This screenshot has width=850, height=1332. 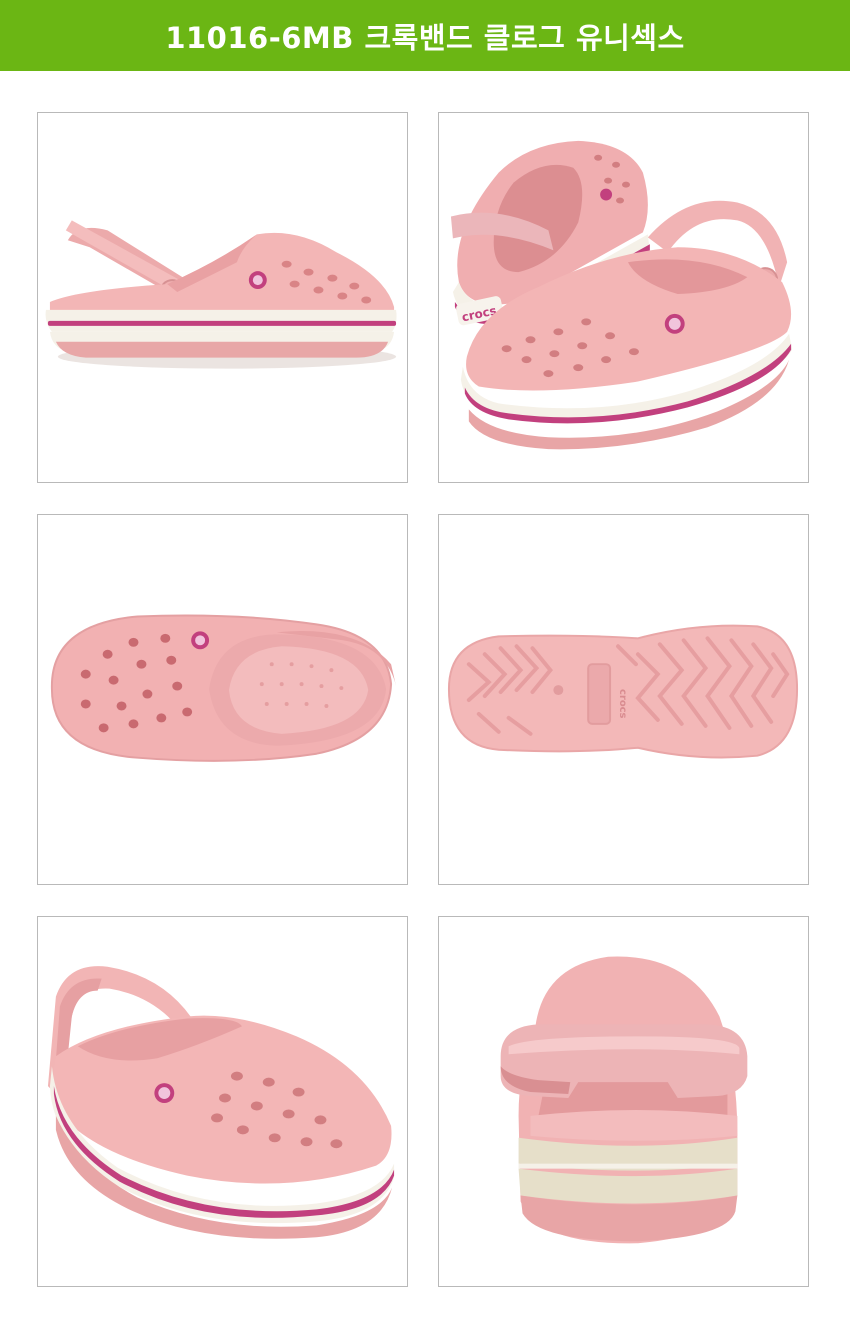 I want to click on product-image-three-quarter, so click(x=222, y=1101).